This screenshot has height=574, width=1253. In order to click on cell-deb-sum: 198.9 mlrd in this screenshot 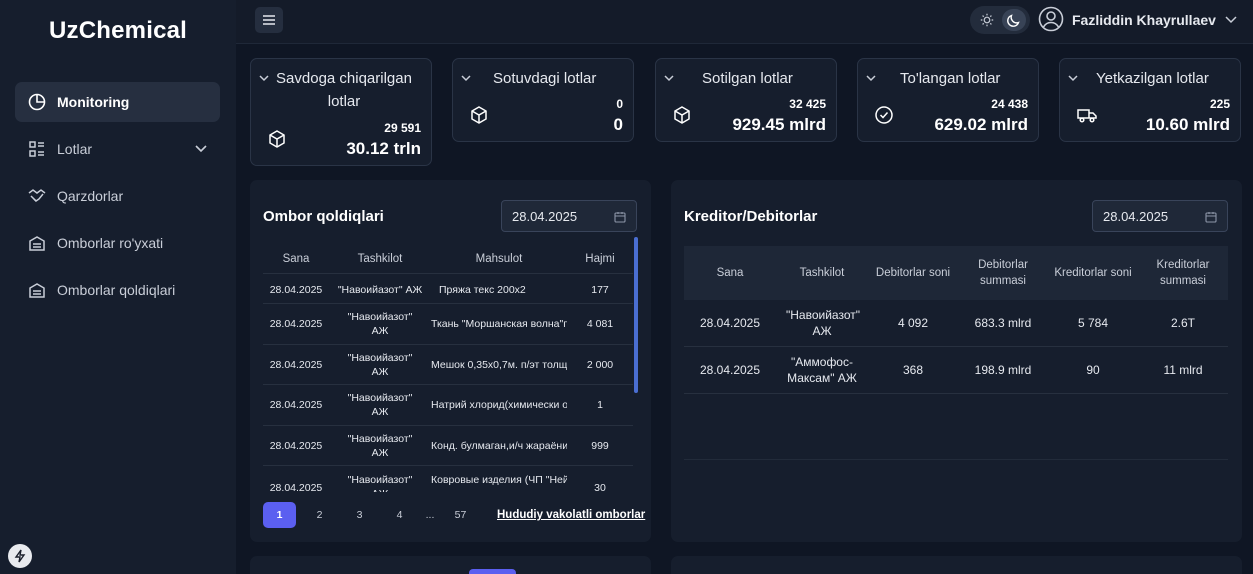, I will do `click(1003, 370)`.